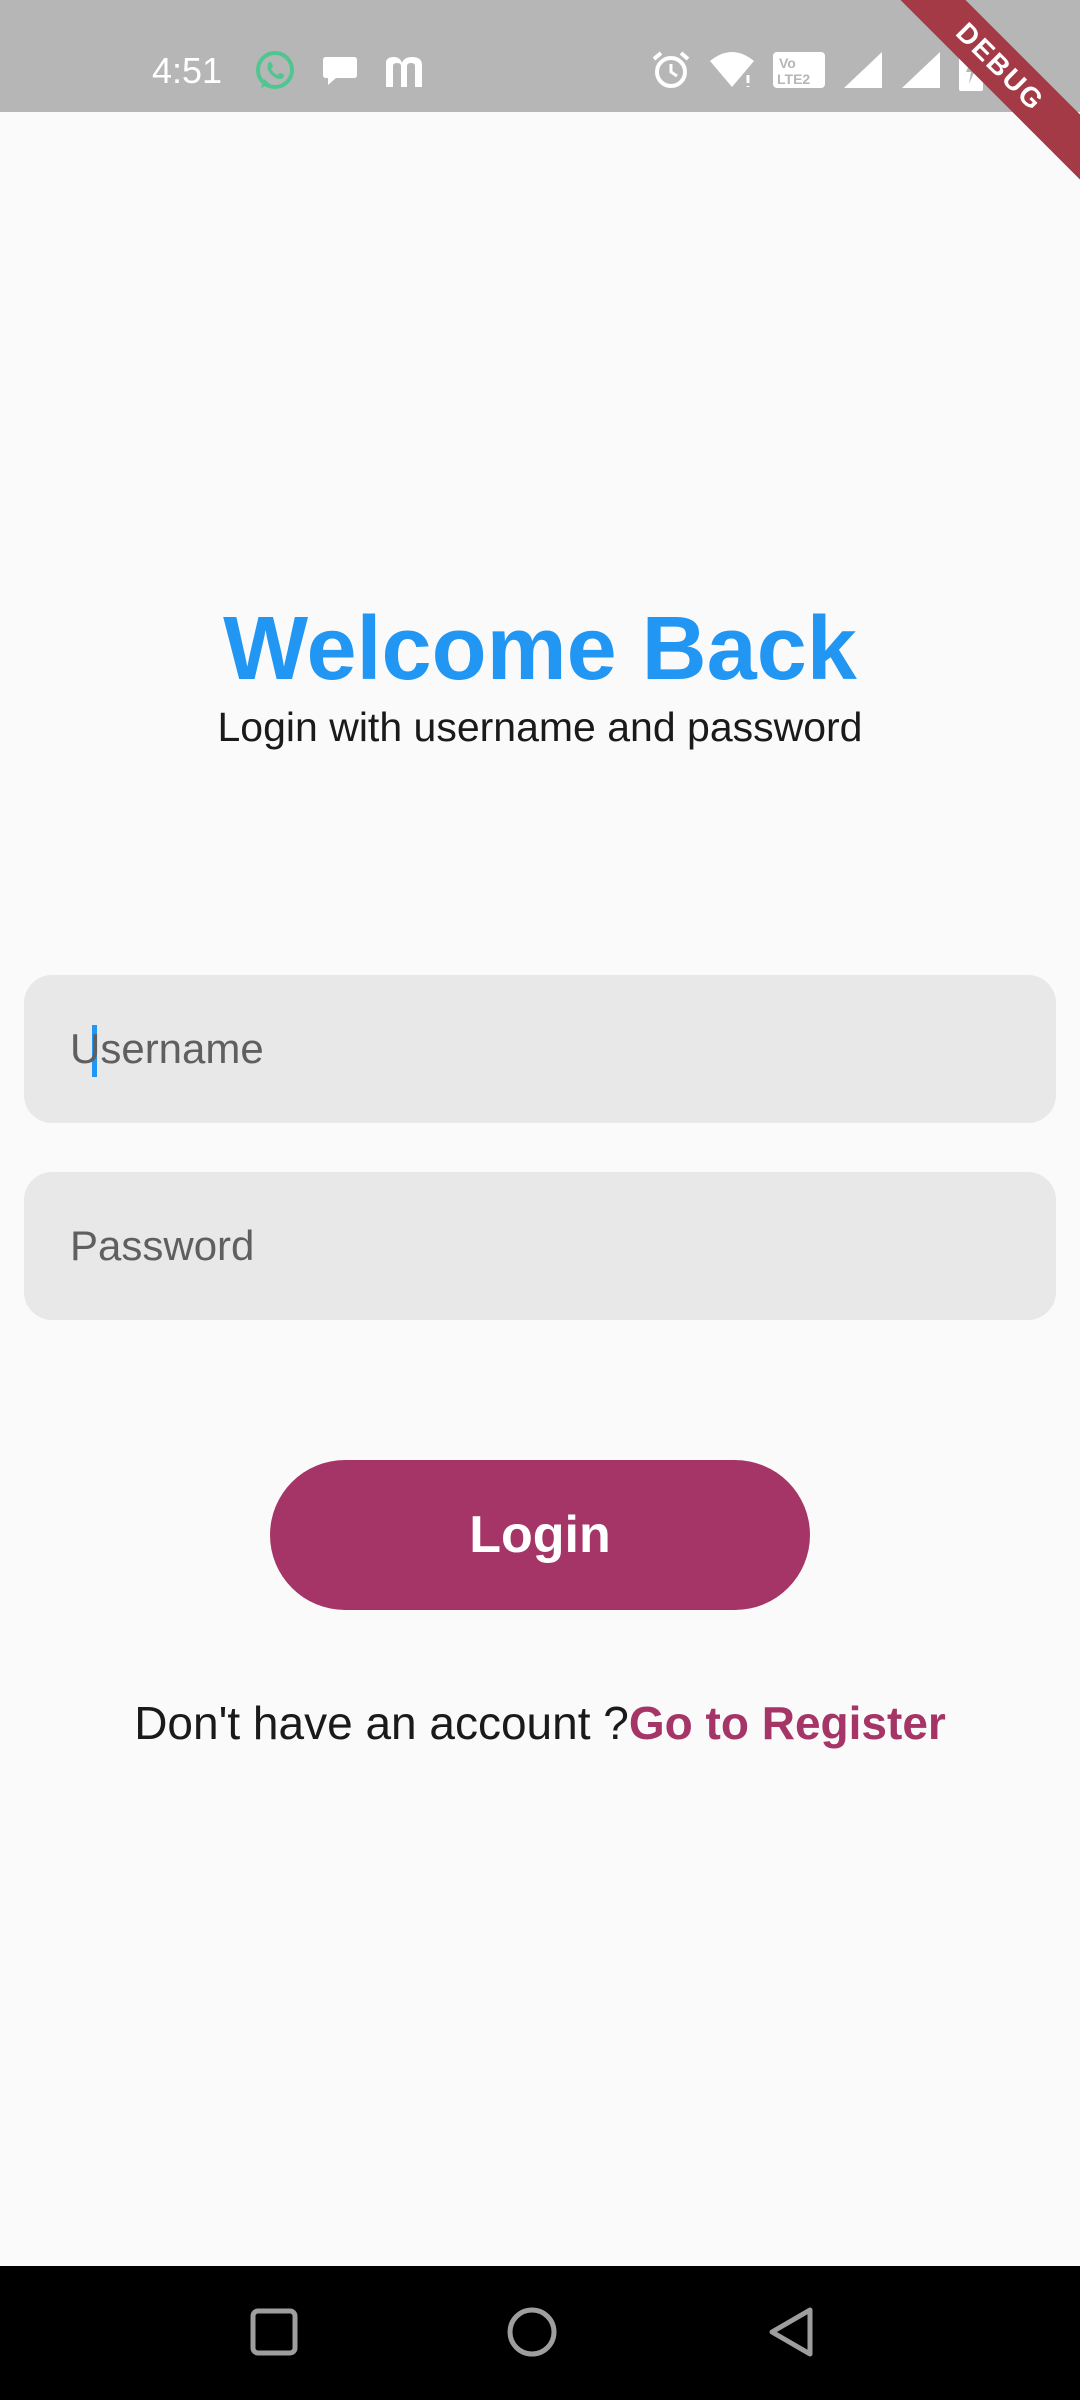 This screenshot has width=1080, height=2400. Describe the element at coordinates (732, 69) in the screenshot. I see `wifi-icon` at that location.